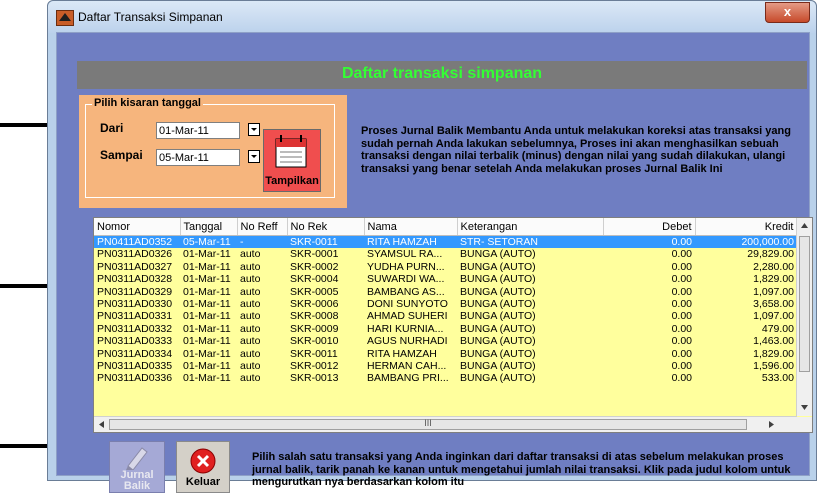 The width and height of the screenshot is (819, 493). What do you see at coordinates (314, 366) in the screenshot?
I see `table-cell: SKR-0012` at bounding box center [314, 366].